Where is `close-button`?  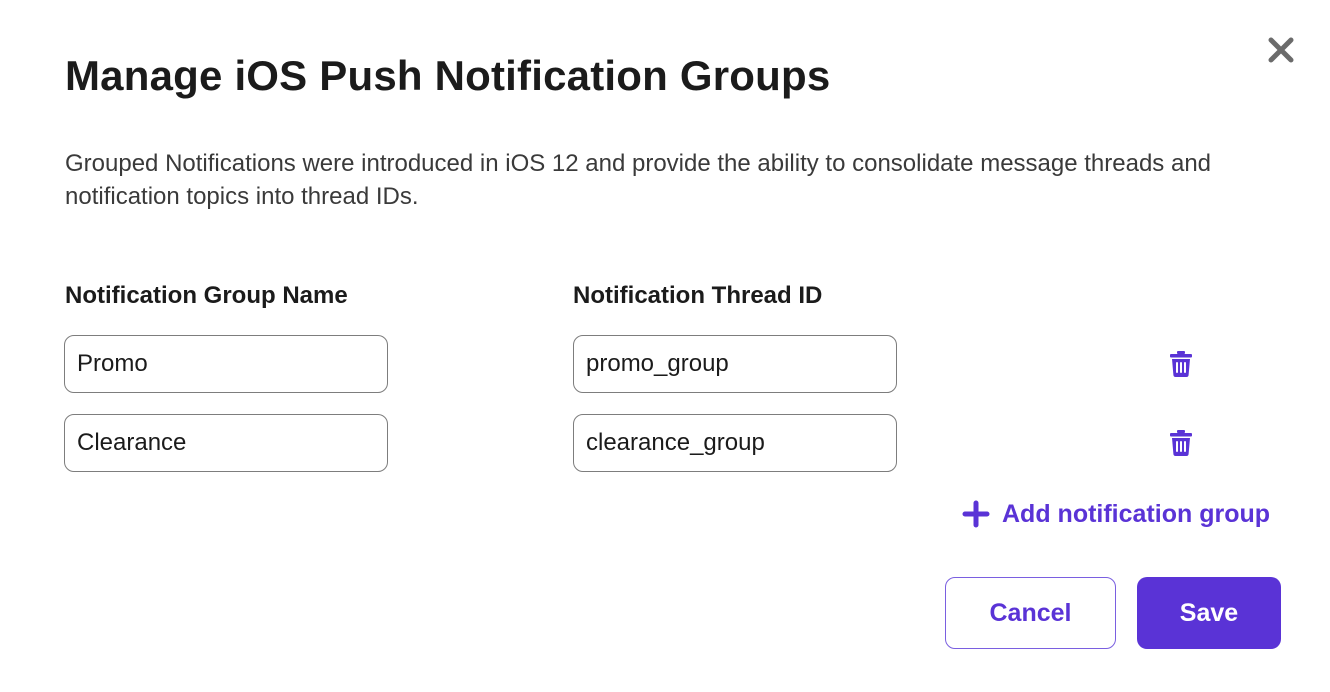 close-button is located at coordinates (1281, 50).